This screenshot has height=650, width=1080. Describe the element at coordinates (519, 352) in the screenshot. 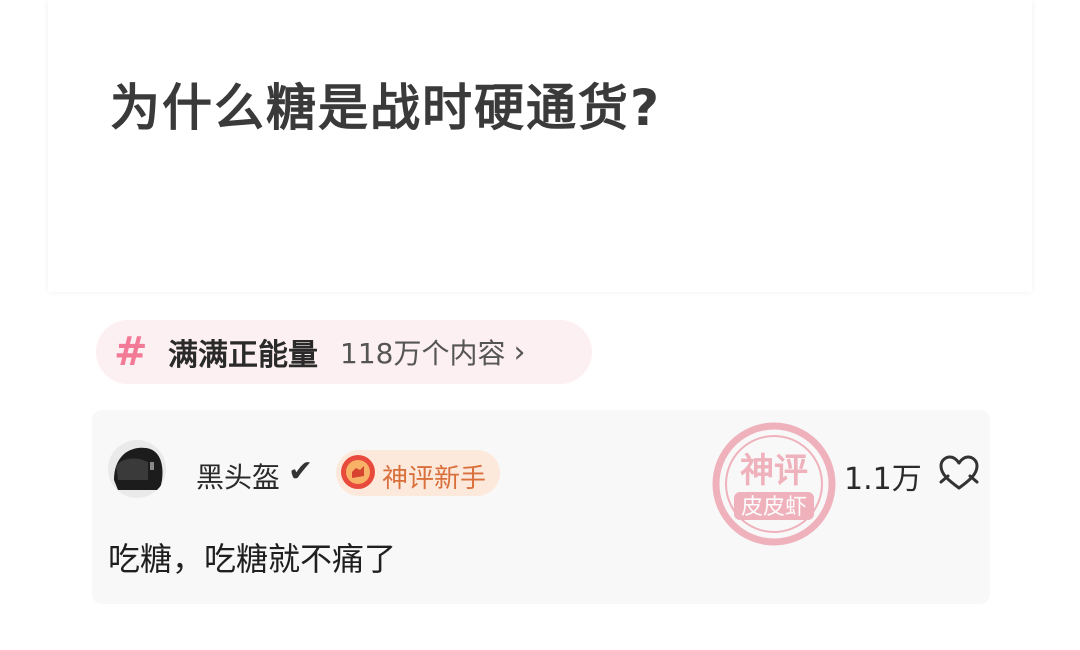

I see `chevron-right-icon: ›` at that location.